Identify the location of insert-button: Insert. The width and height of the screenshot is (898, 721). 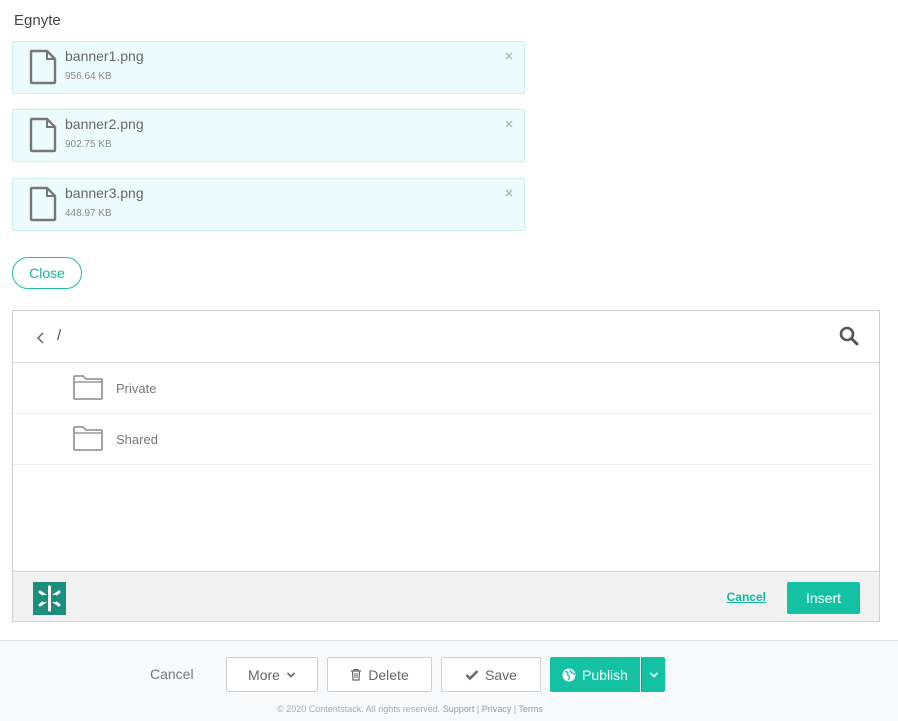
(823, 598).